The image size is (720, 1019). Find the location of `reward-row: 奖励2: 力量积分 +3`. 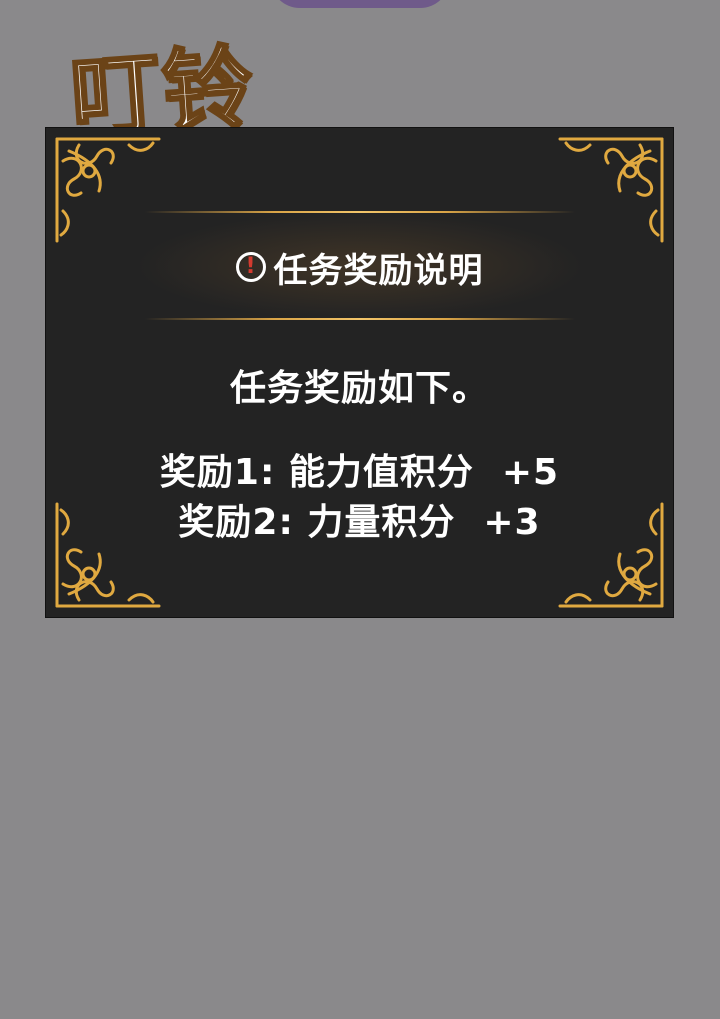

reward-row: 奖励2: 力量积分 +3 is located at coordinates (359, 519).